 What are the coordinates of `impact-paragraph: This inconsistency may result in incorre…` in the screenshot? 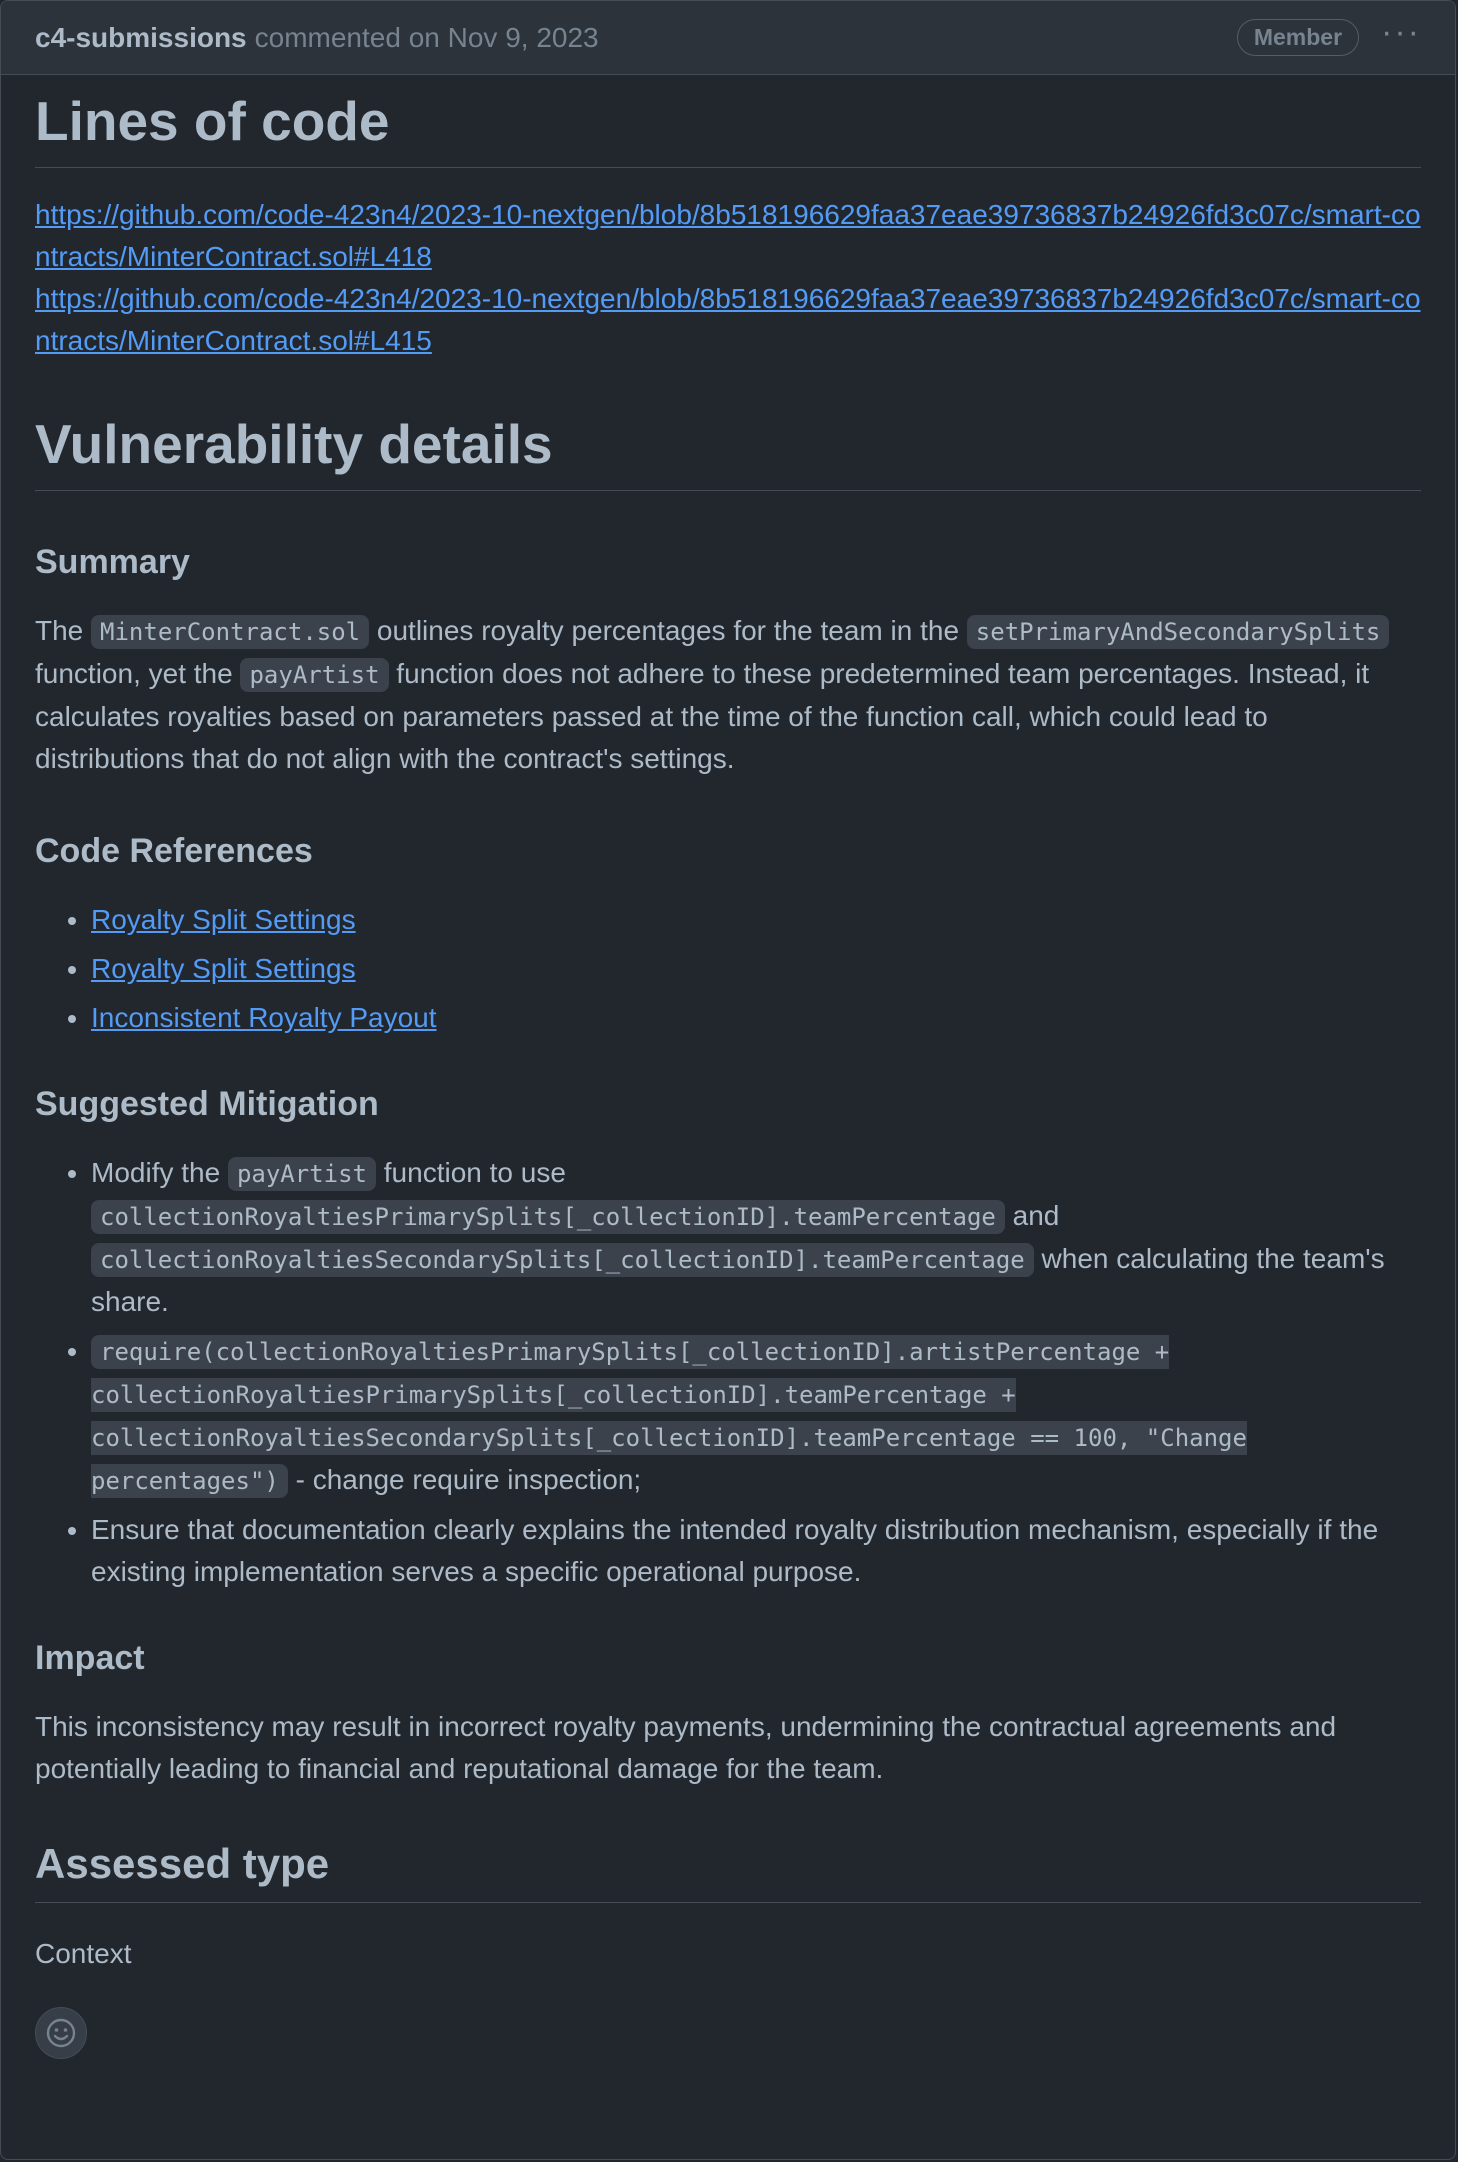 It's located at (686, 1747).